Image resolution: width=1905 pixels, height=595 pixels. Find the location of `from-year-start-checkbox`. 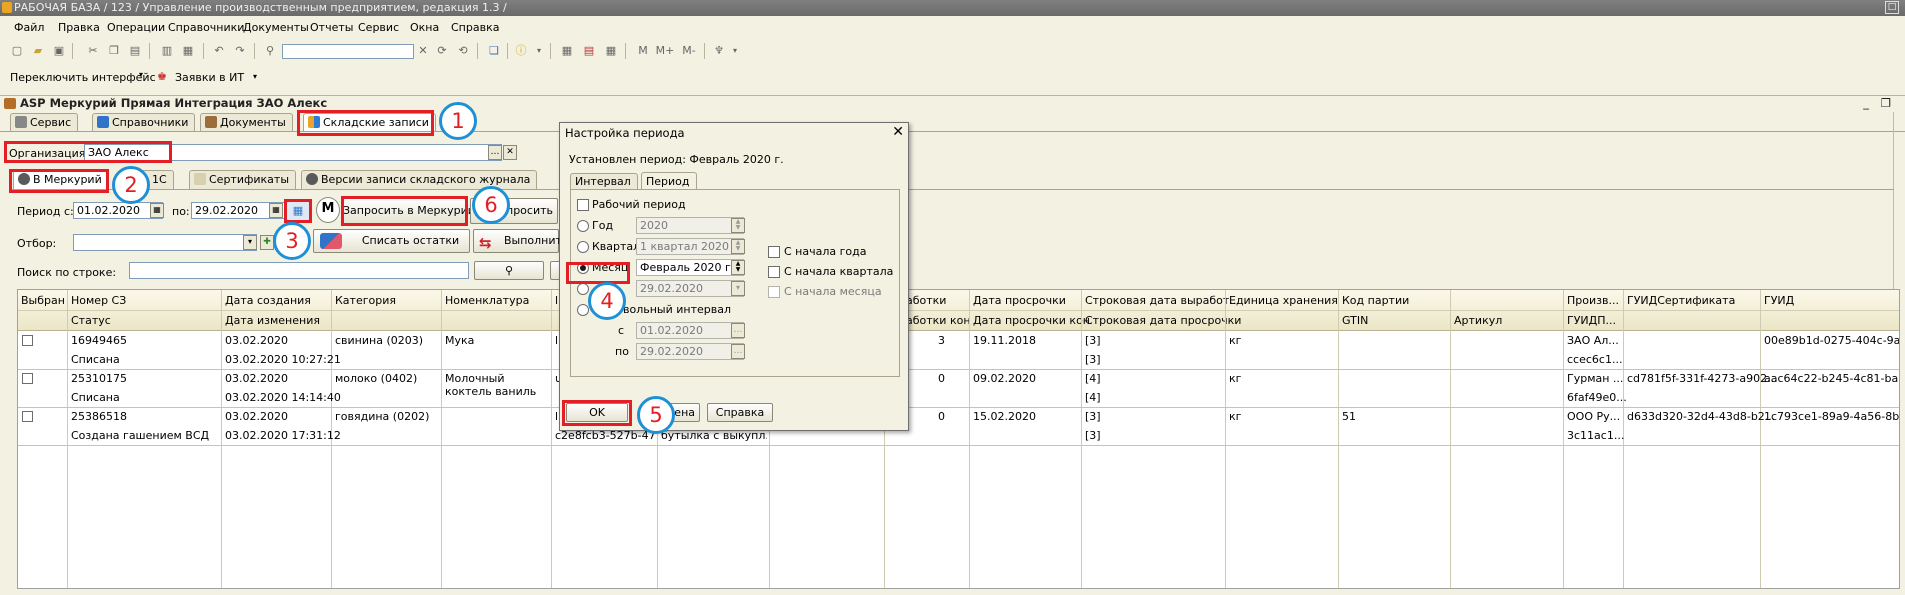

from-year-start-checkbox is located at coordinates (774, 252).